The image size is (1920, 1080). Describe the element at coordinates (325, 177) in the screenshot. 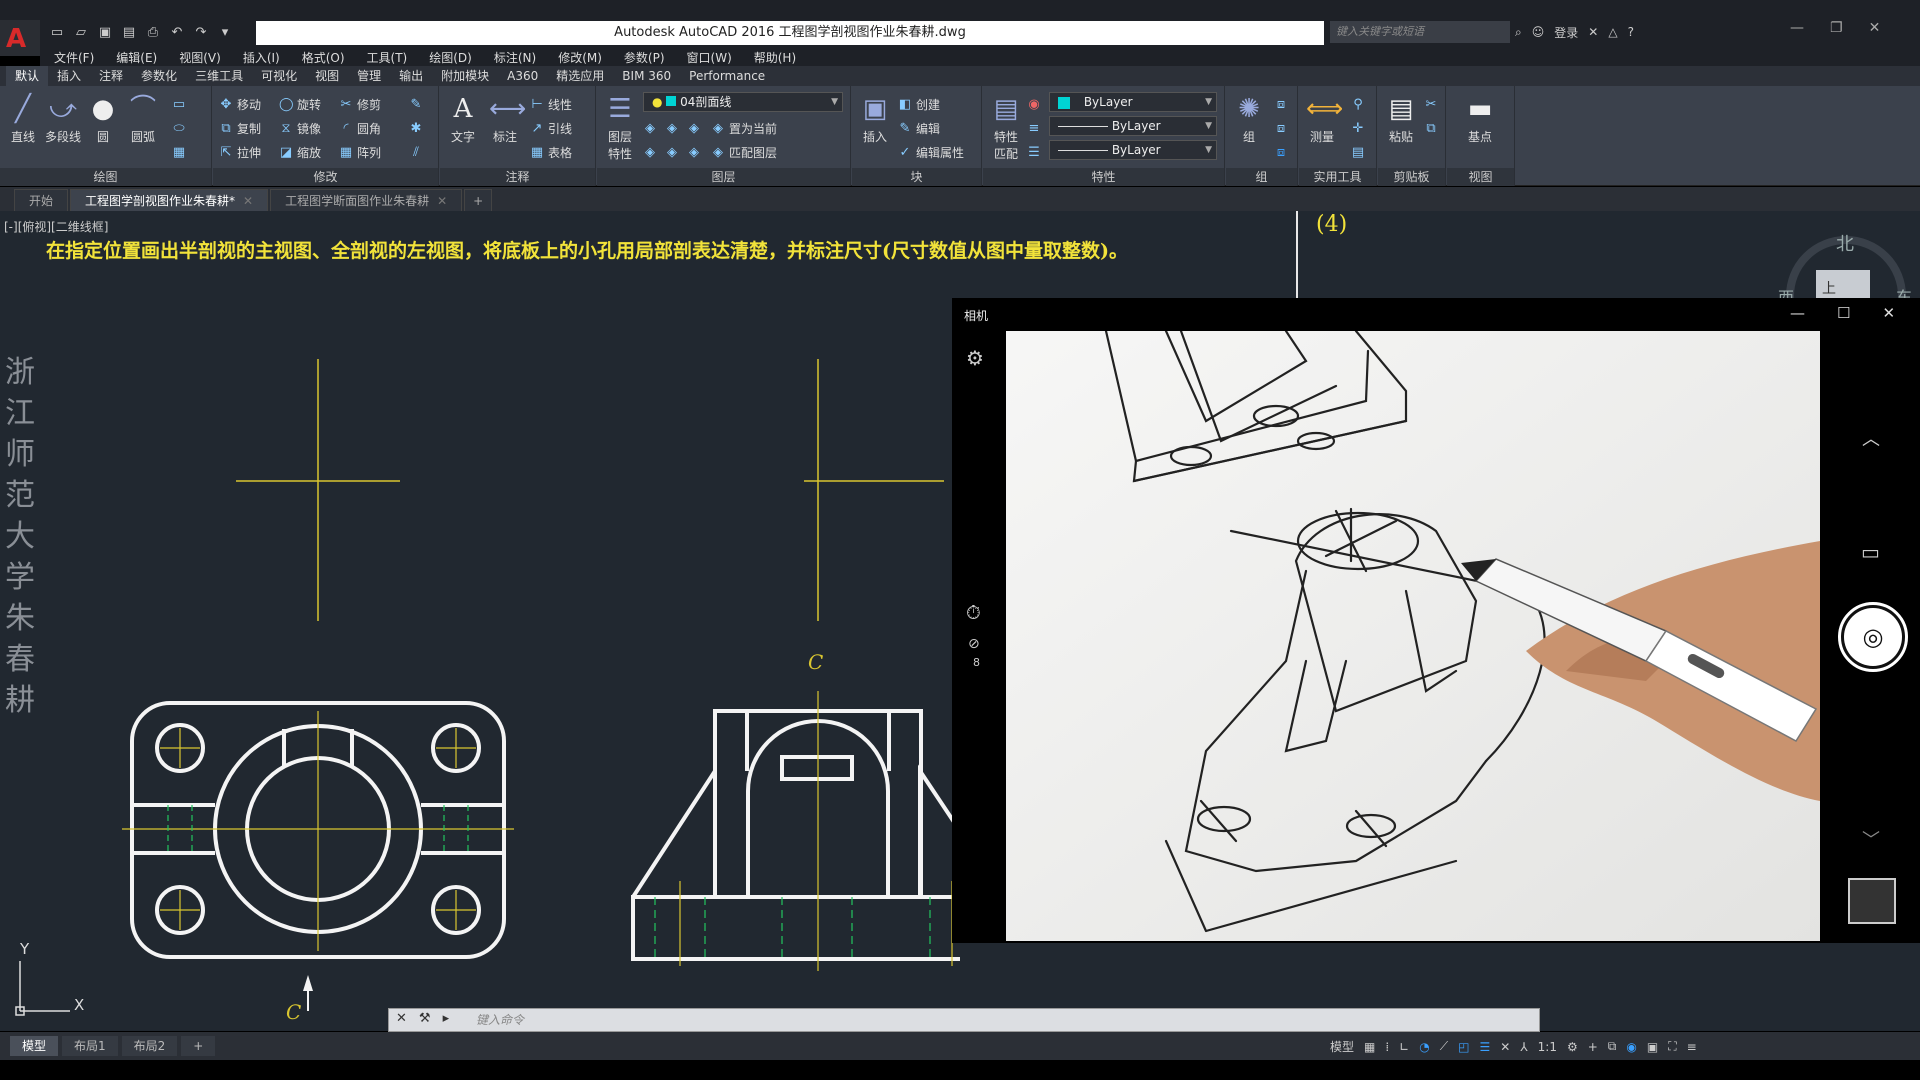

I see `modify-panel-title: 修改` at that location.